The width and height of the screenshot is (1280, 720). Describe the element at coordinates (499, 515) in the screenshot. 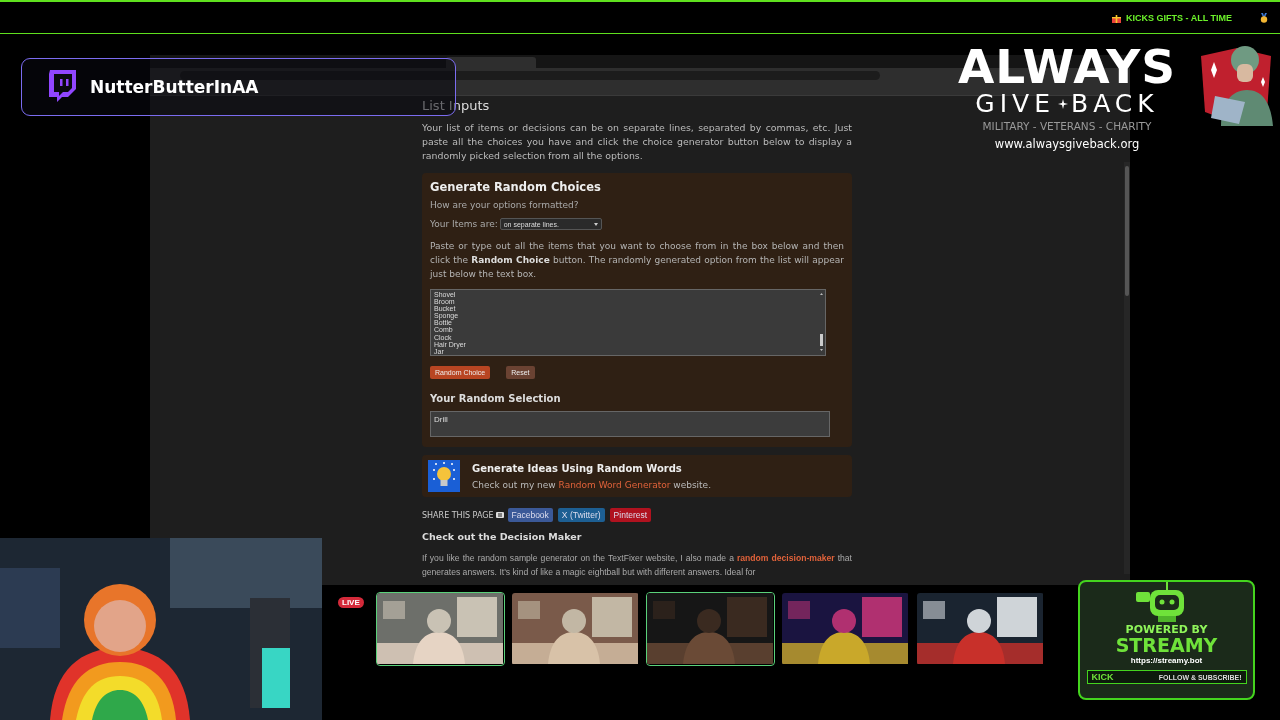

I see `share-icon` at that location.